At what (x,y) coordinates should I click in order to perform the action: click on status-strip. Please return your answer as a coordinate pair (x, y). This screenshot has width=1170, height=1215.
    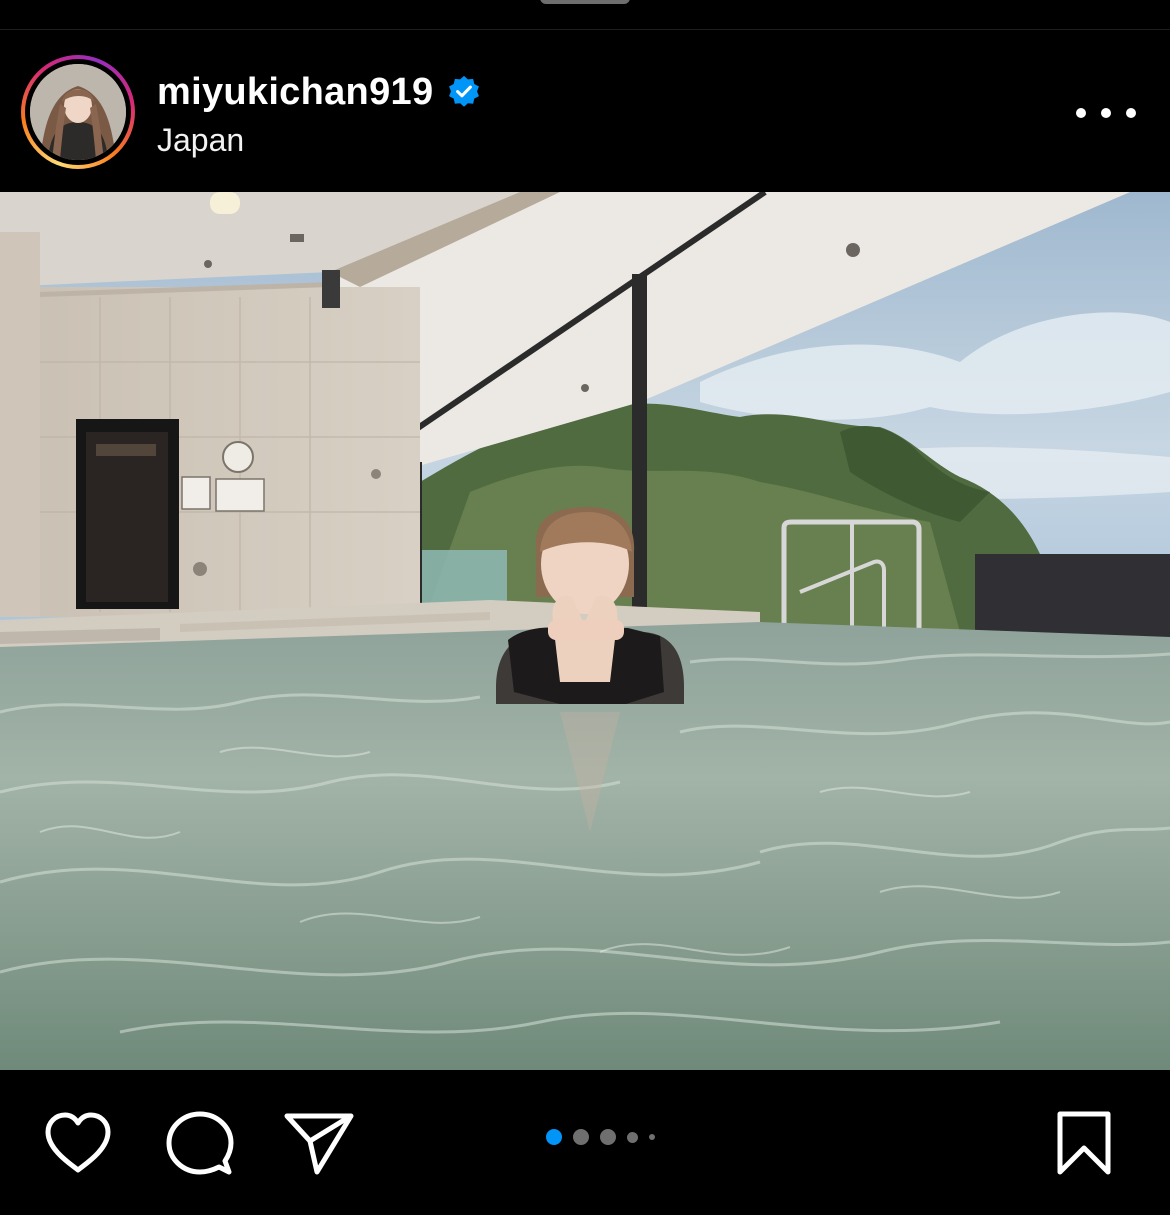
    Looking at the image, I should click on (585, 15).